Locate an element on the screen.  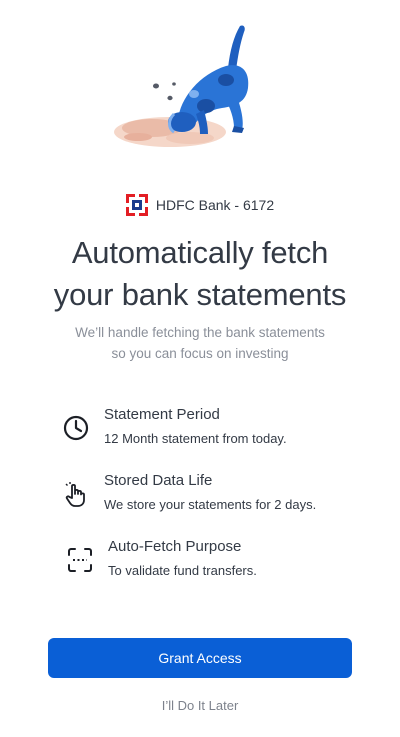
dog-digging-illustration is located at coordinates (181, 86).